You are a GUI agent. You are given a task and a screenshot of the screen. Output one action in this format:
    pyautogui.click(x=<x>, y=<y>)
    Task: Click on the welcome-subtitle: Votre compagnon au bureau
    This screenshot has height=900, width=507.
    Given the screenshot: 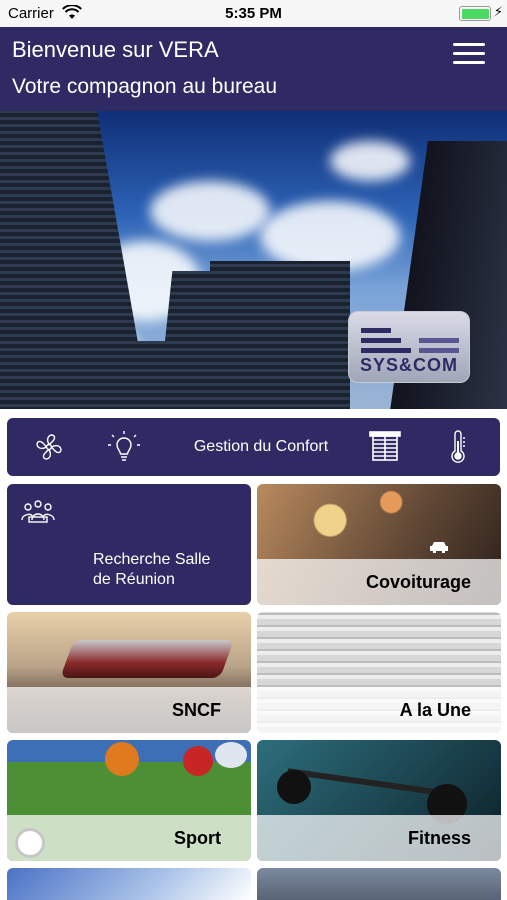 What is the action you would take?
    pyautogui.click(x=145, y=86)
    